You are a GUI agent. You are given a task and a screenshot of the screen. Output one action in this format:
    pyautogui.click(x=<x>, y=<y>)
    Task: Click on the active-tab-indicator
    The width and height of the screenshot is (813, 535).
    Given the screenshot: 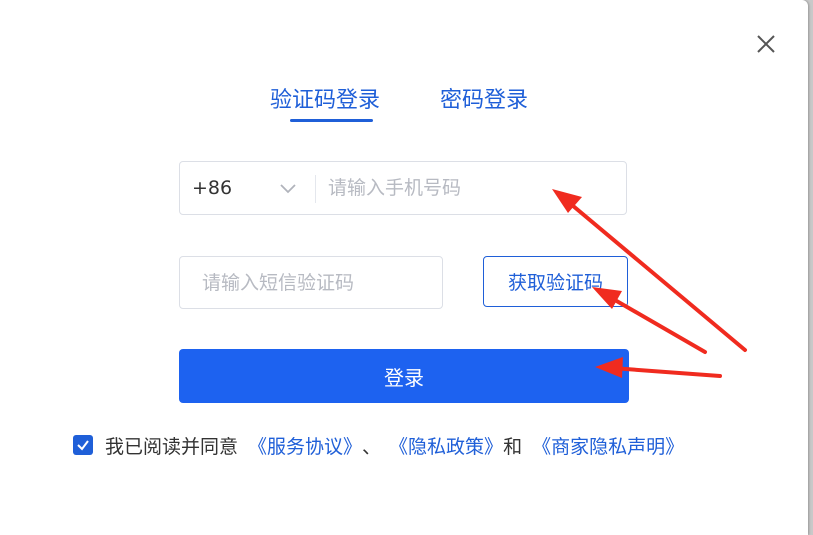 What is the action you would take?
    pyautogui.click(x=331, y=120)
    